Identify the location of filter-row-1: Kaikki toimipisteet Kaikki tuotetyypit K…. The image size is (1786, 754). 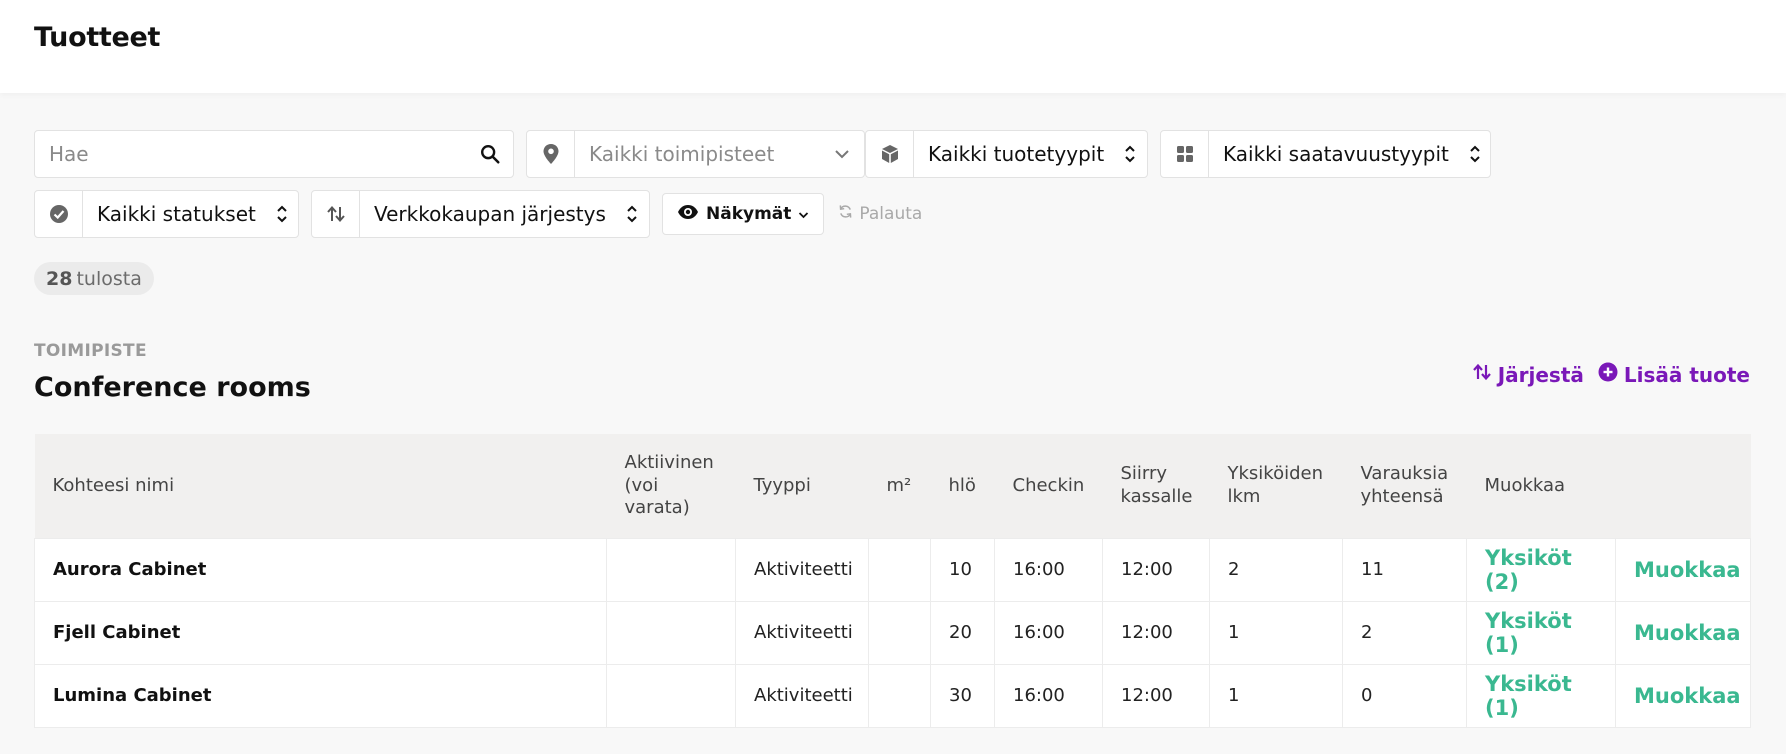
(762, 154).